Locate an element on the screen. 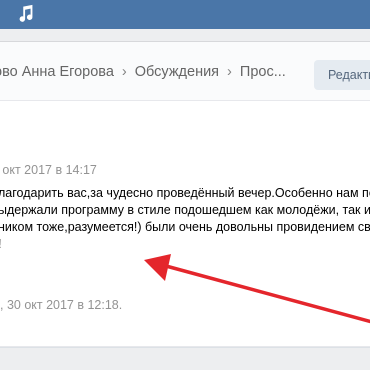 The image size is (370, 370). edited-timestamp: , 30 окт 2017 в 12:18. is located at coordinates (61, 305).